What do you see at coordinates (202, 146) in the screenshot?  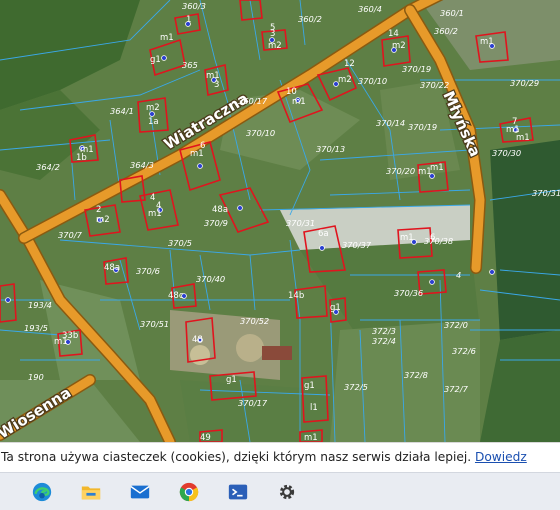 I see `building-label: 6` at bounding box center [202, 146].